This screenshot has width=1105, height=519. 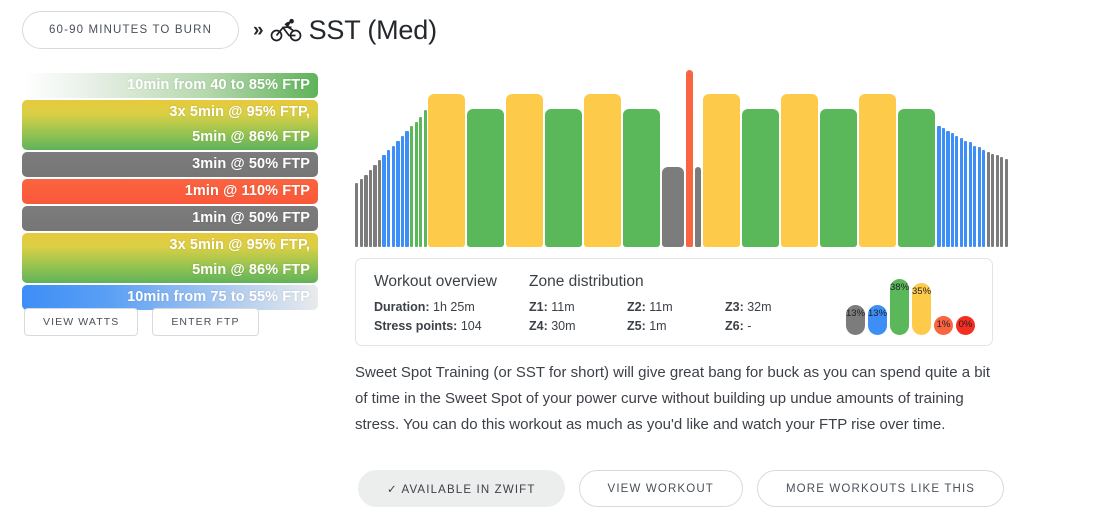 I want to click on zone-heading: Zone distribution, so click(x=586, y=281).